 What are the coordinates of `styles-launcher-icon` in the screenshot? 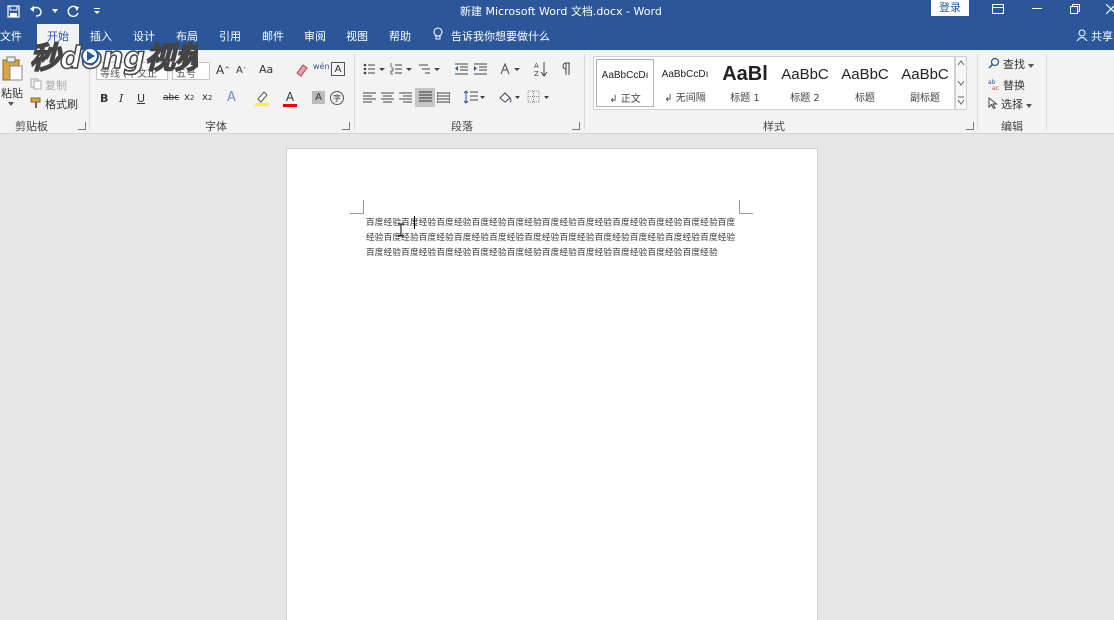 It's located at (970, 126).